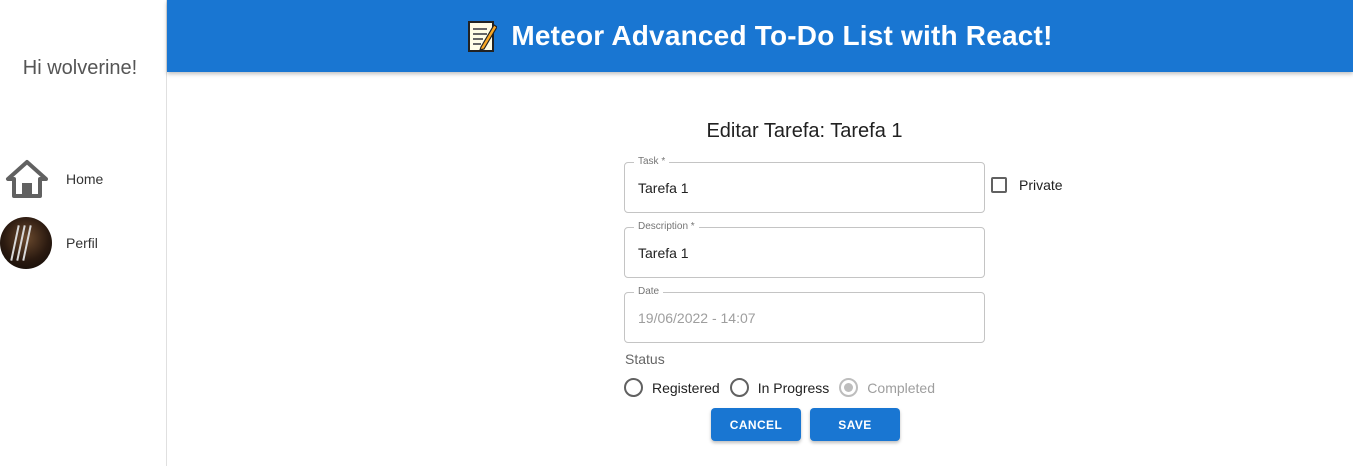 Image resolution: width=1353 pixels, height=466 pixels. I want to click on description-field: Description *, so click(804, 249).